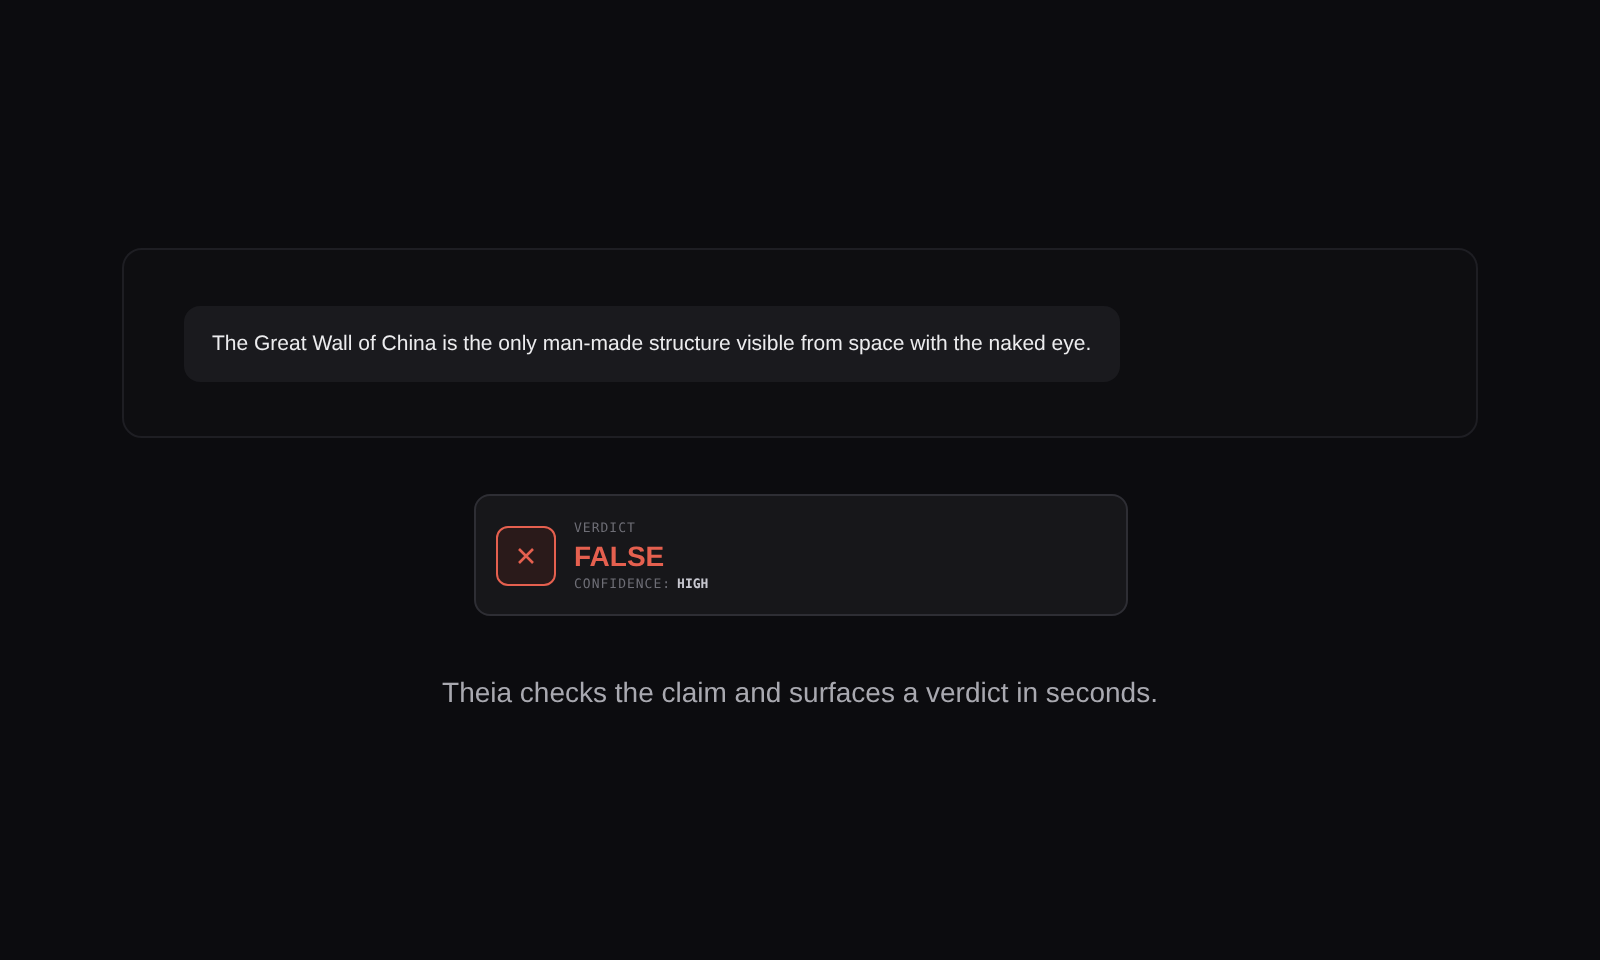  What do you see at coordinates (800, 692) in the screenshot?
I see `caption: Theia checks the claim and surfaces a verdict in seconds.` at bounding box center [800, 692].